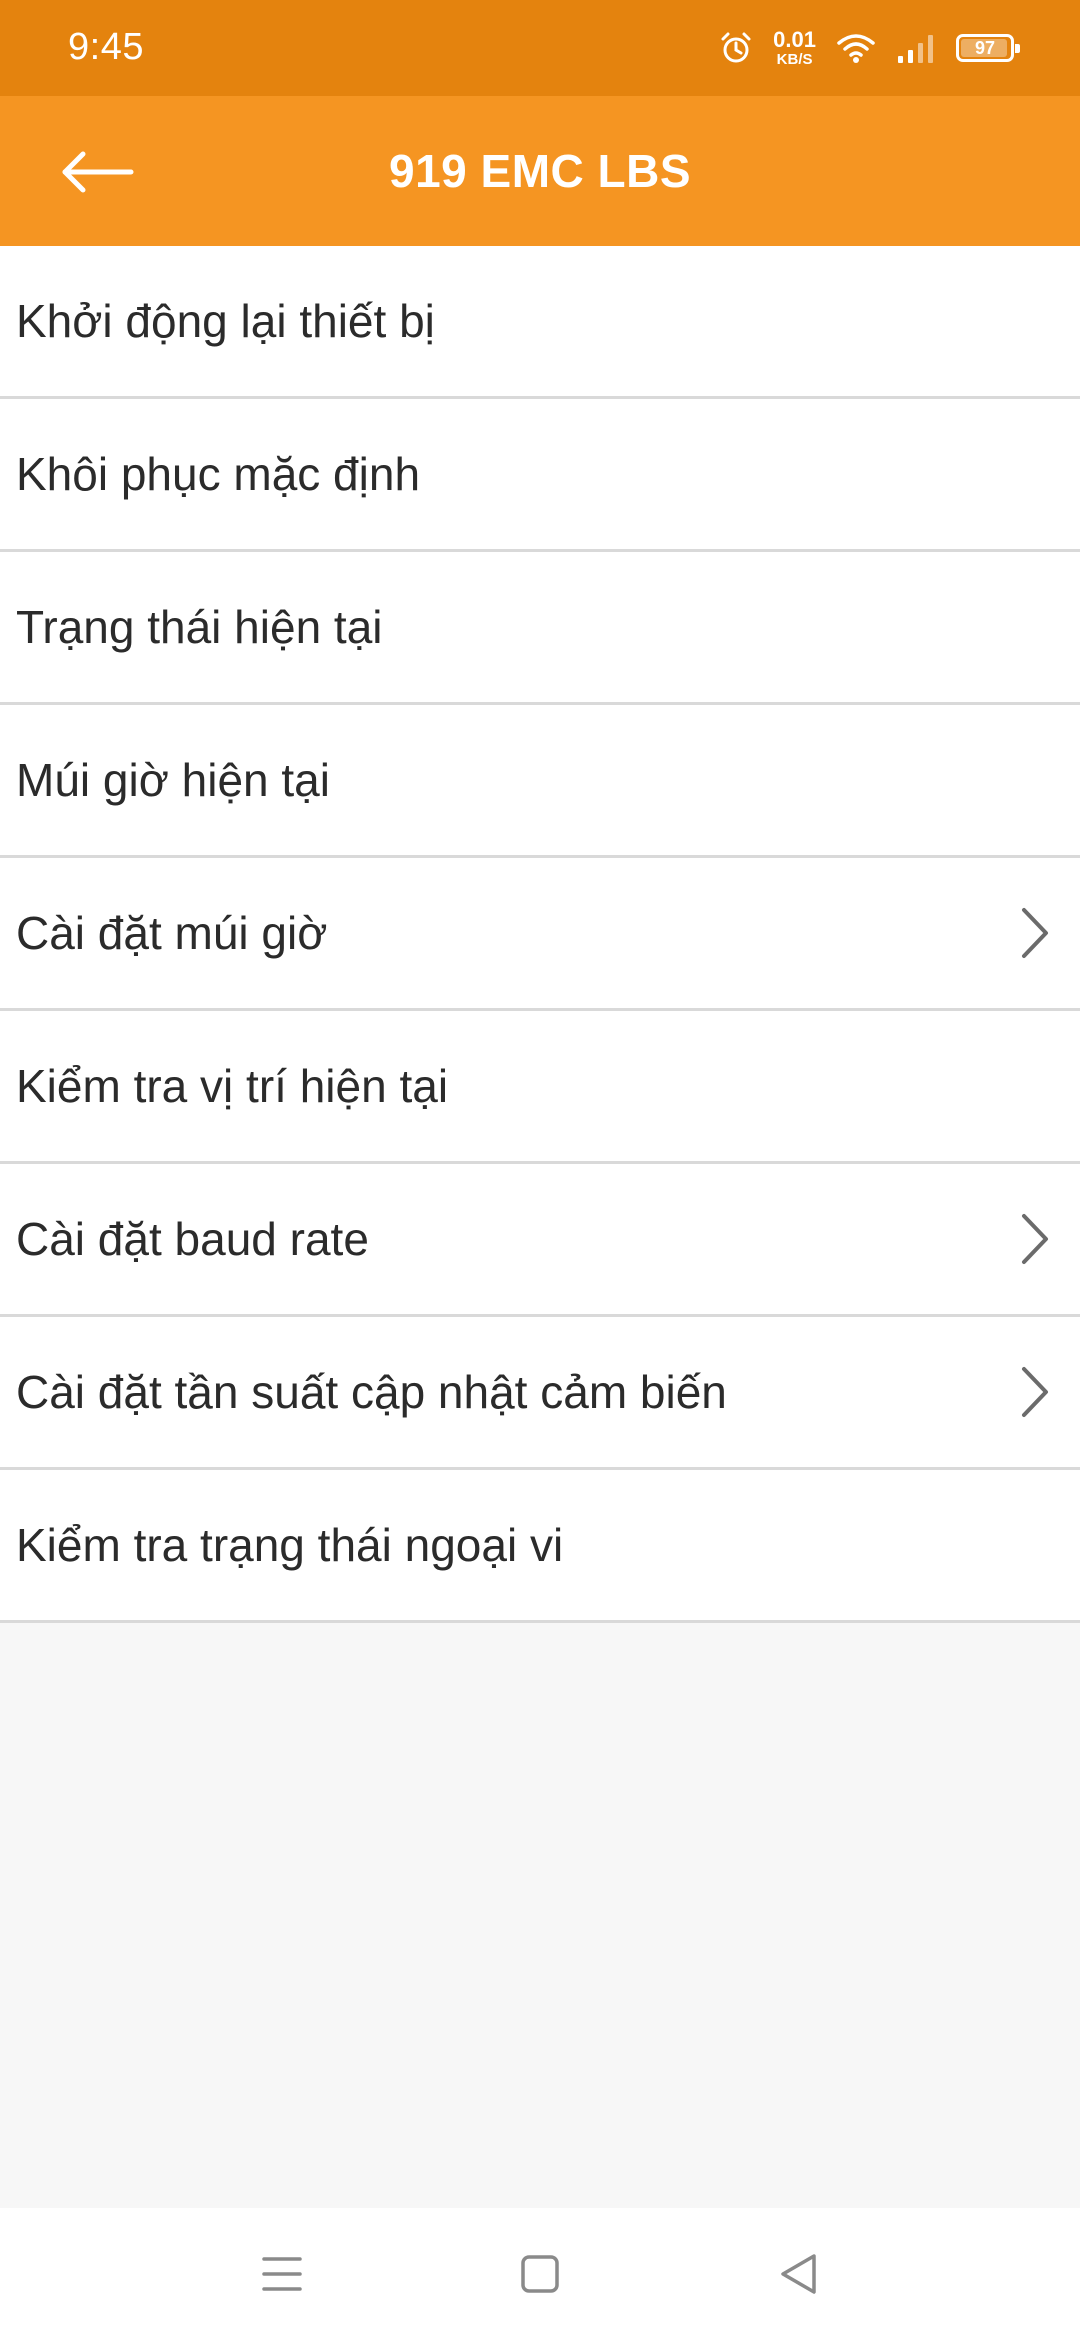 The width and height of the screenshot is (1080, 2340). I want to click on list-item-label: Kiểm tra trạng thái ngoại vi, so click(290, 1545).